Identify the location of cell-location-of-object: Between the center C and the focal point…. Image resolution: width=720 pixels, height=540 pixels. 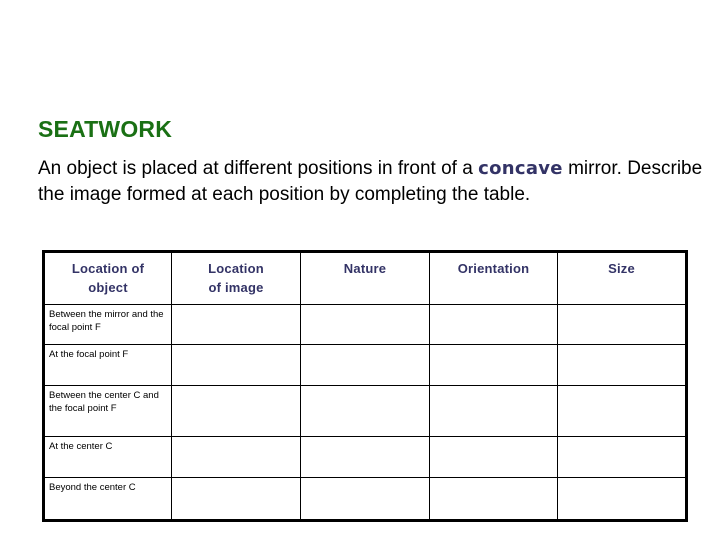
(107, 411).